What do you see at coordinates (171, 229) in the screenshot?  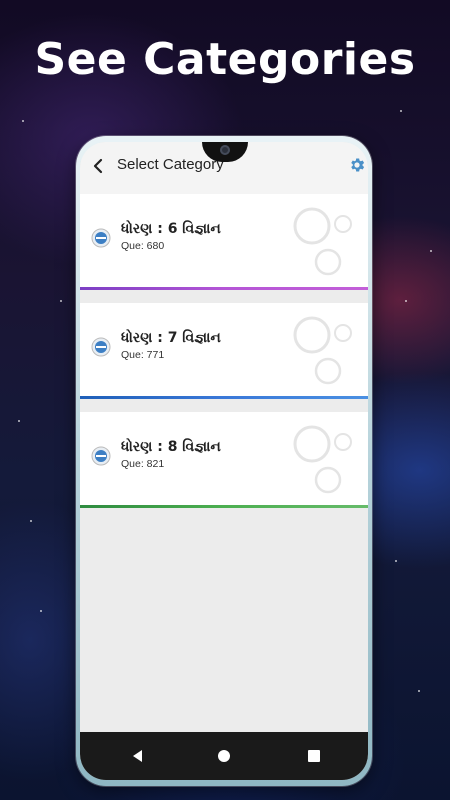 I see `category-title: ધોરણ : 6 વિજ્ઞાન` at bounding box center [171, 229].